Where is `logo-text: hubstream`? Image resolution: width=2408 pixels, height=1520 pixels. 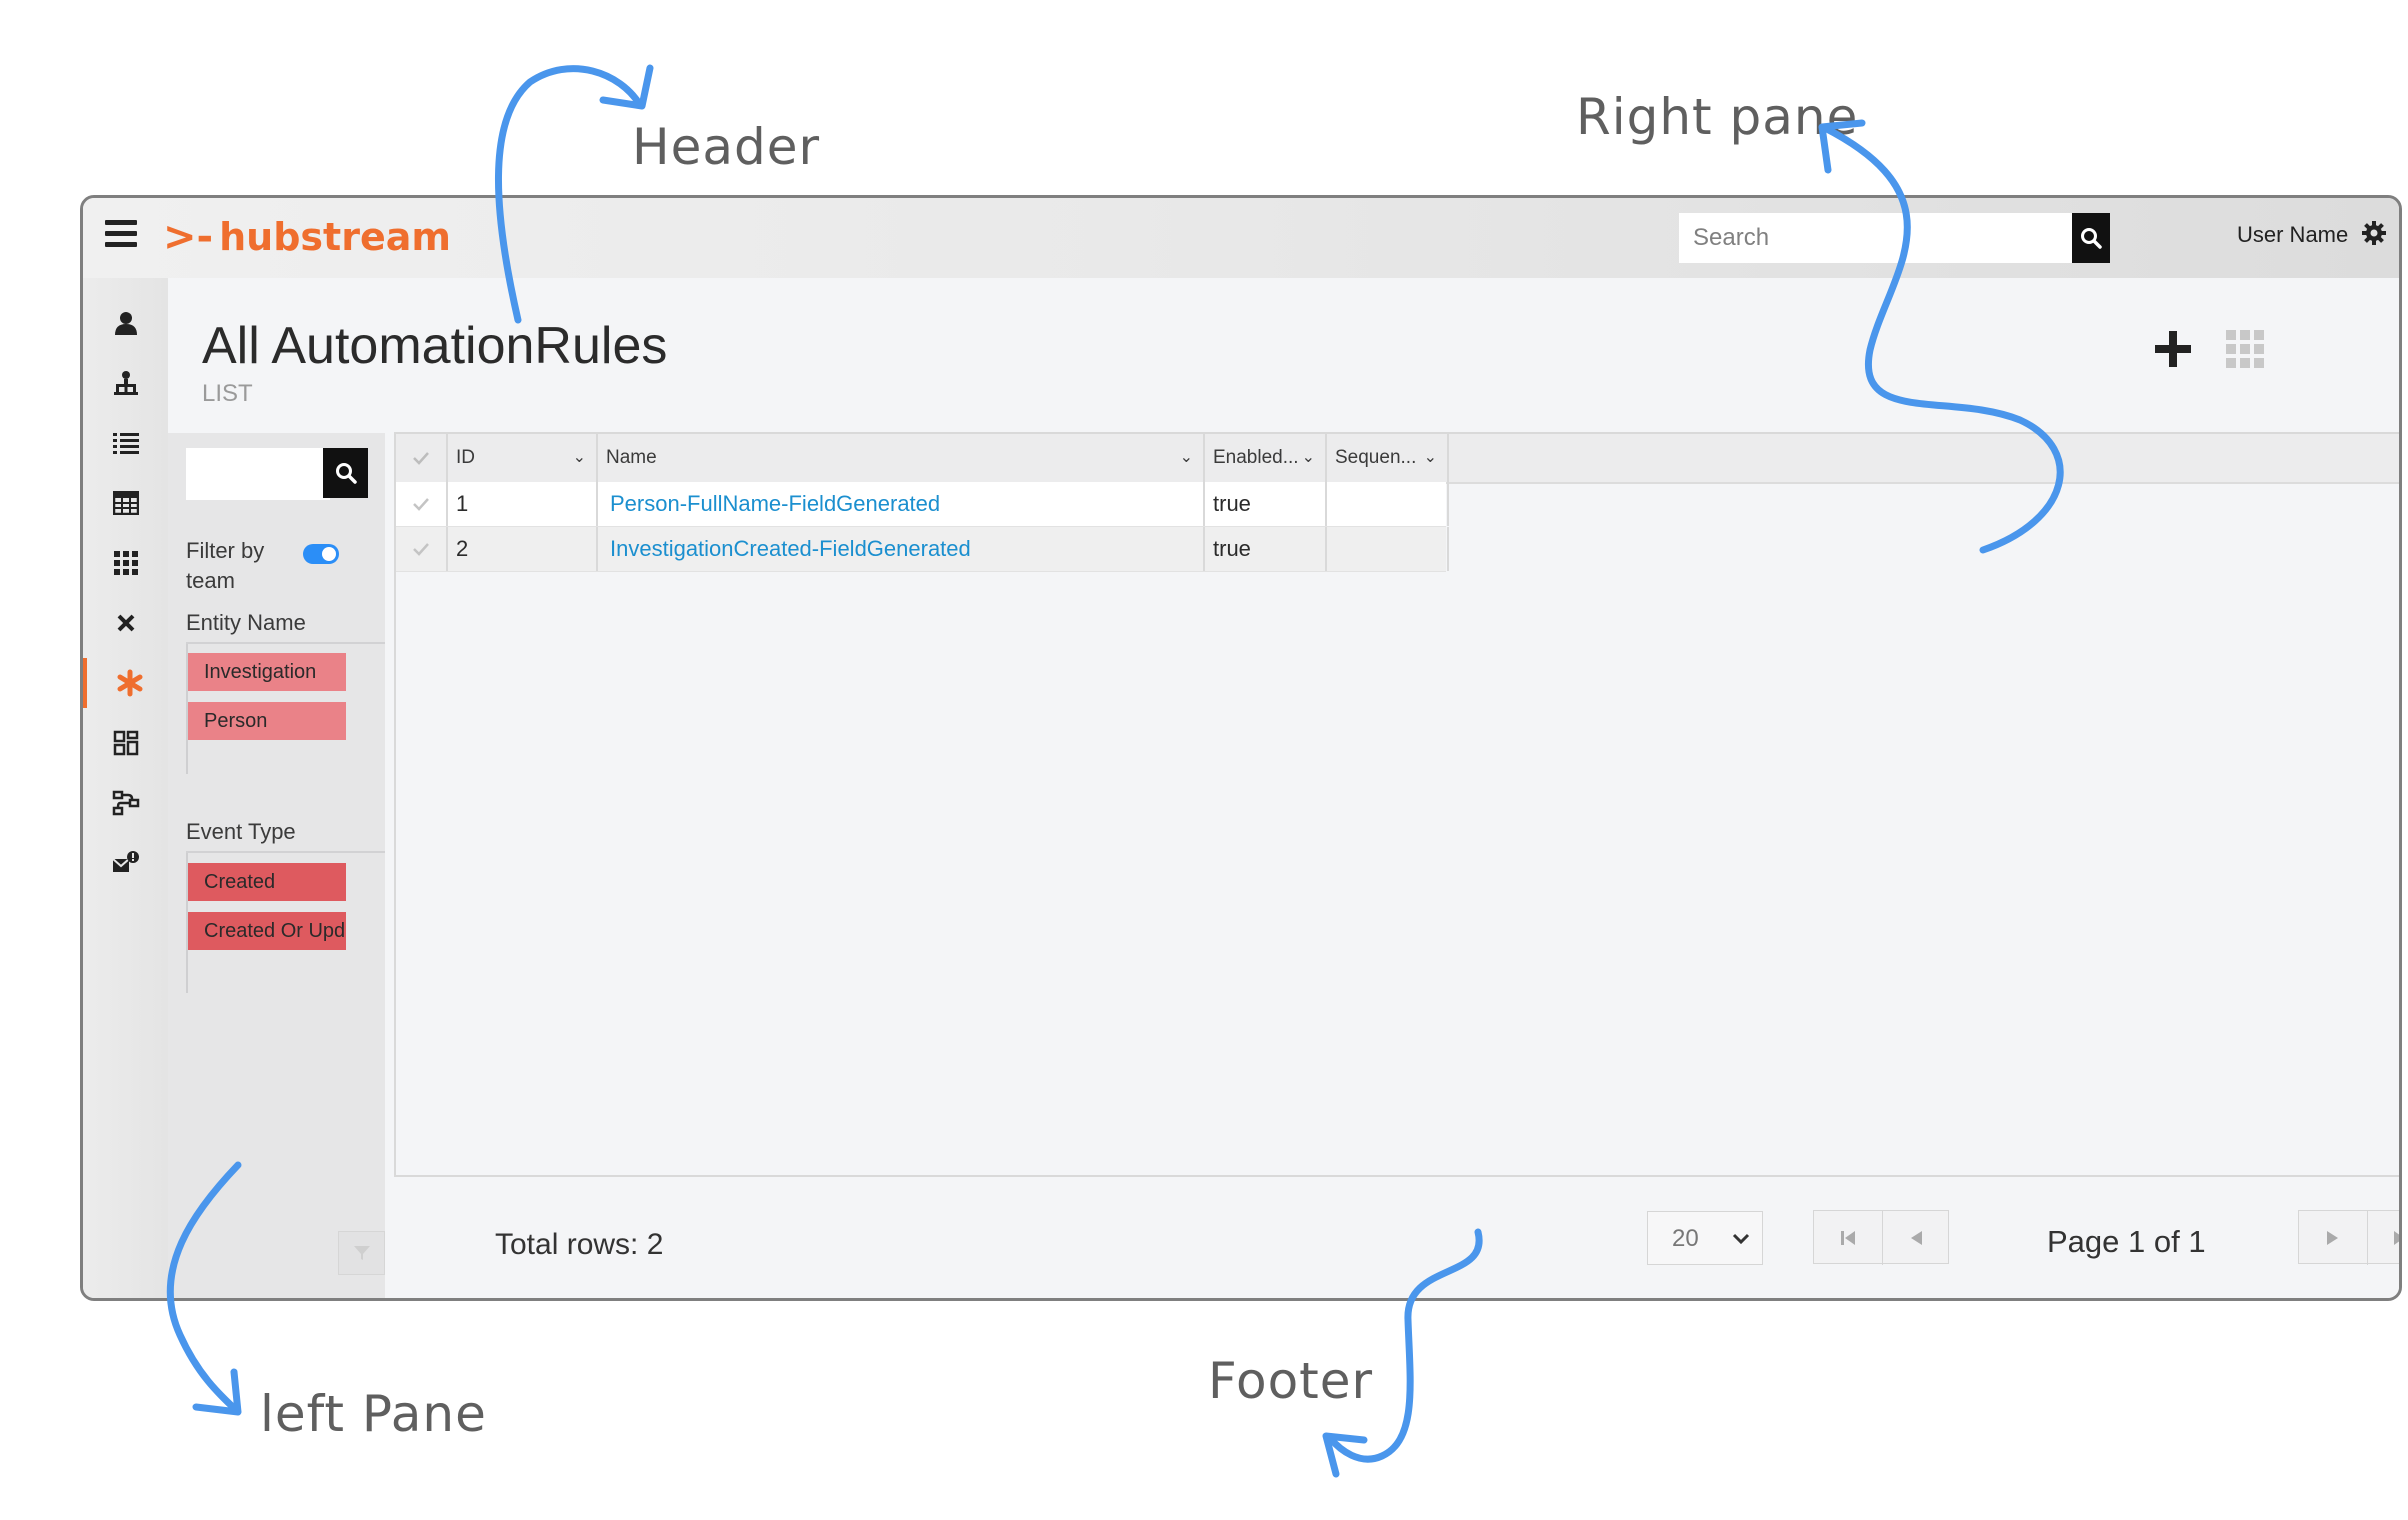 logo-text: hubstream is located at coordinates (335, 237).